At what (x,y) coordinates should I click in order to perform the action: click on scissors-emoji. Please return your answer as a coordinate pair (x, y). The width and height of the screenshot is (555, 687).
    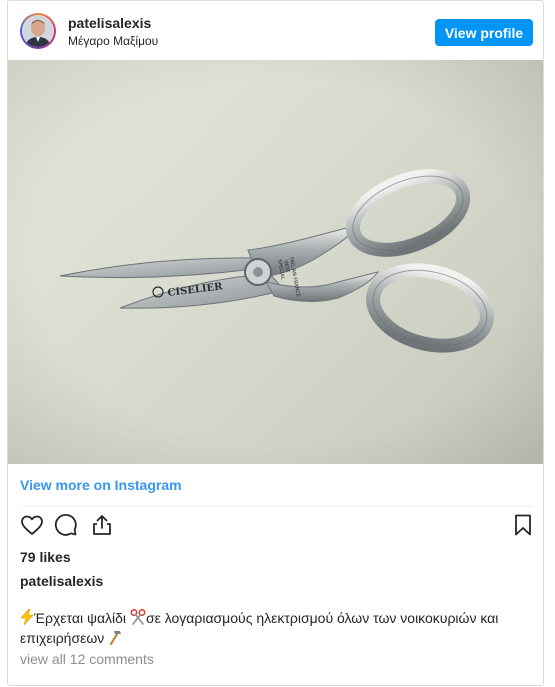
    Looking at the image, I should click on (138, 618).